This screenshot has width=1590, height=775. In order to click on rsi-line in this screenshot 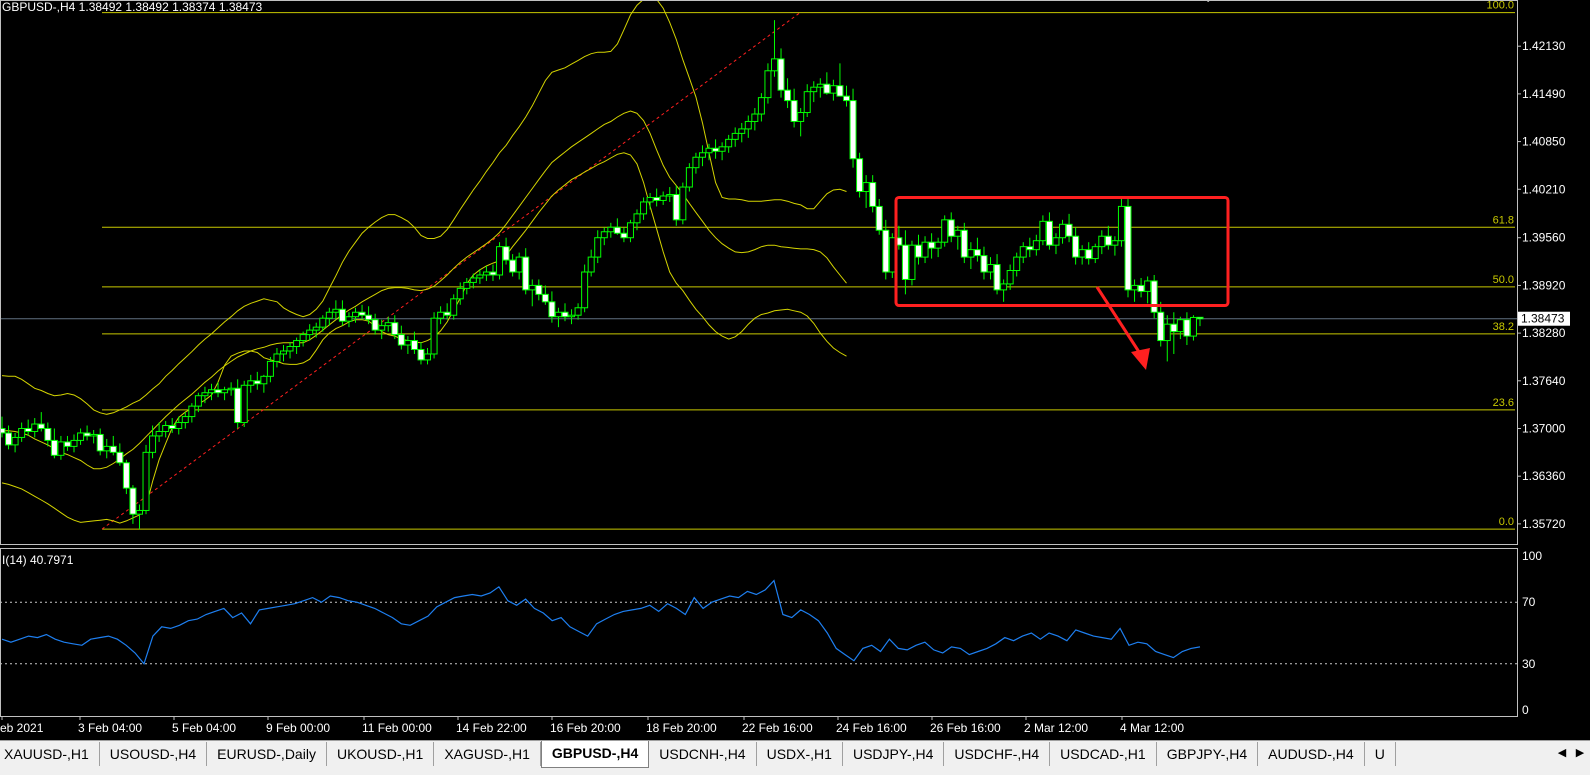, I will do `click(601, 622)`.